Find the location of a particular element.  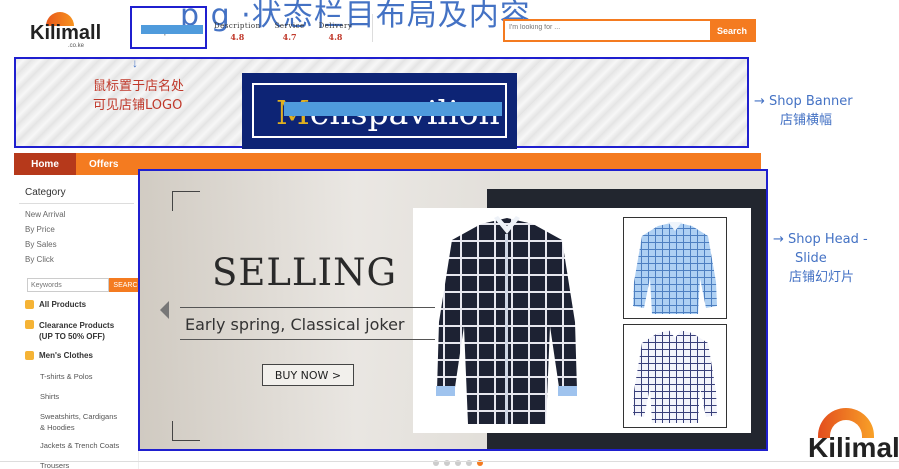

banner-note-line: 可见店铺LOGO is located at coordinates (138, 105).